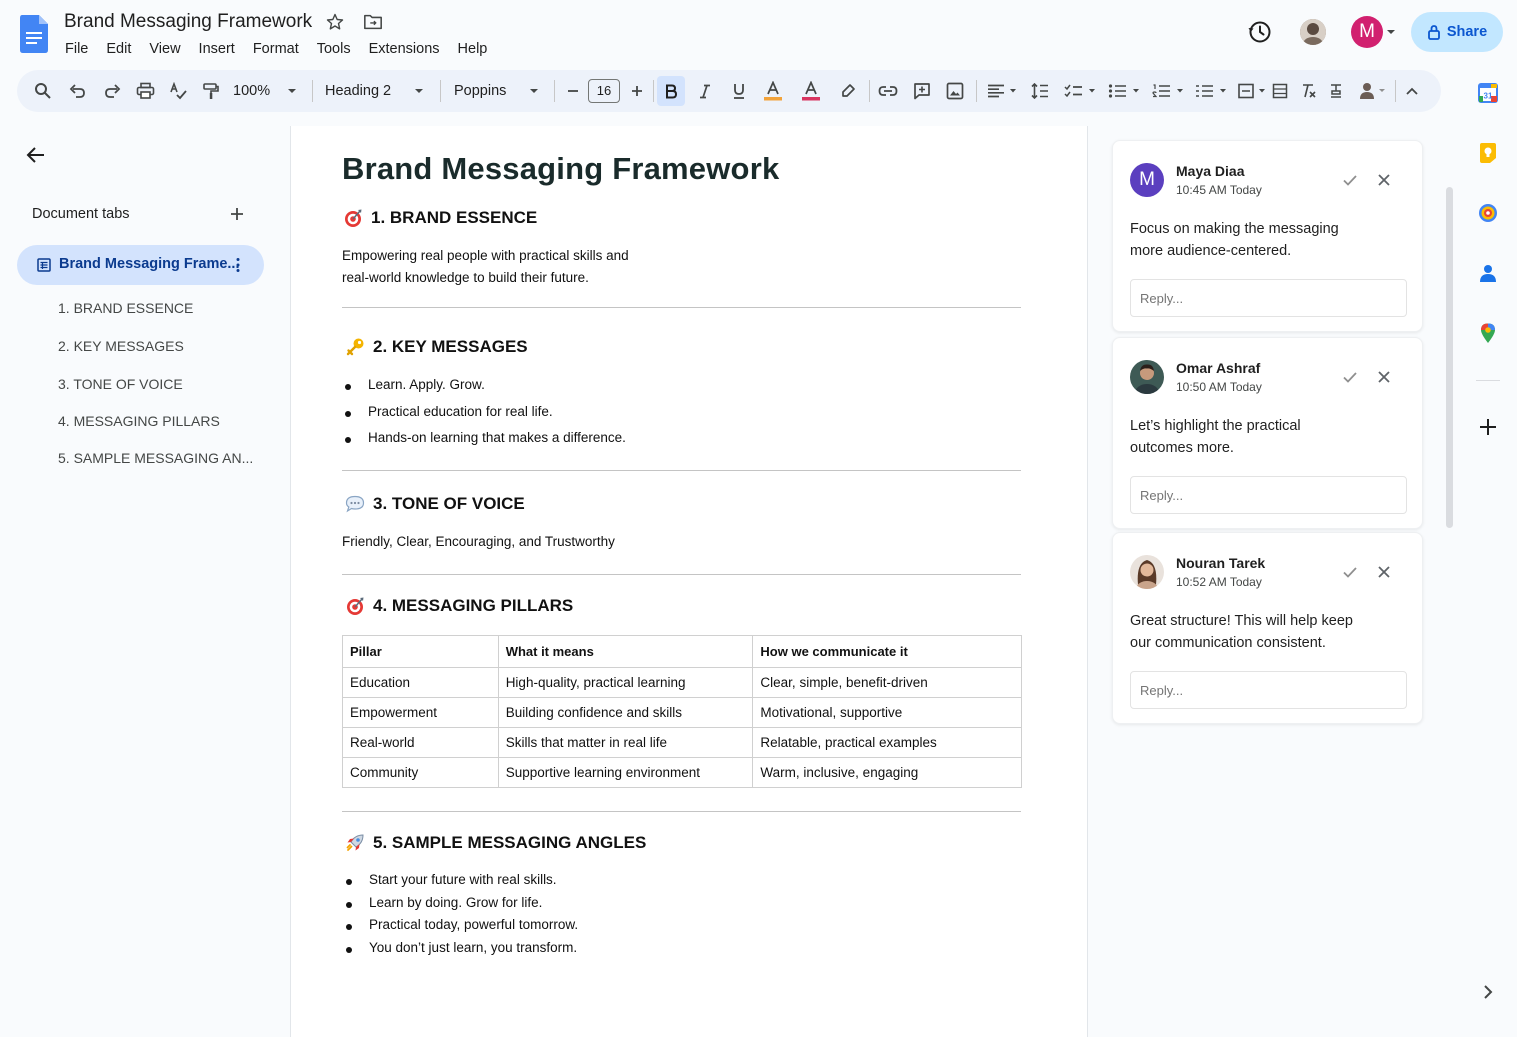  What do you see at coordinates (76, 49) in the screenshot?
I see `menu-file: File` at bounding box center [76, 49].